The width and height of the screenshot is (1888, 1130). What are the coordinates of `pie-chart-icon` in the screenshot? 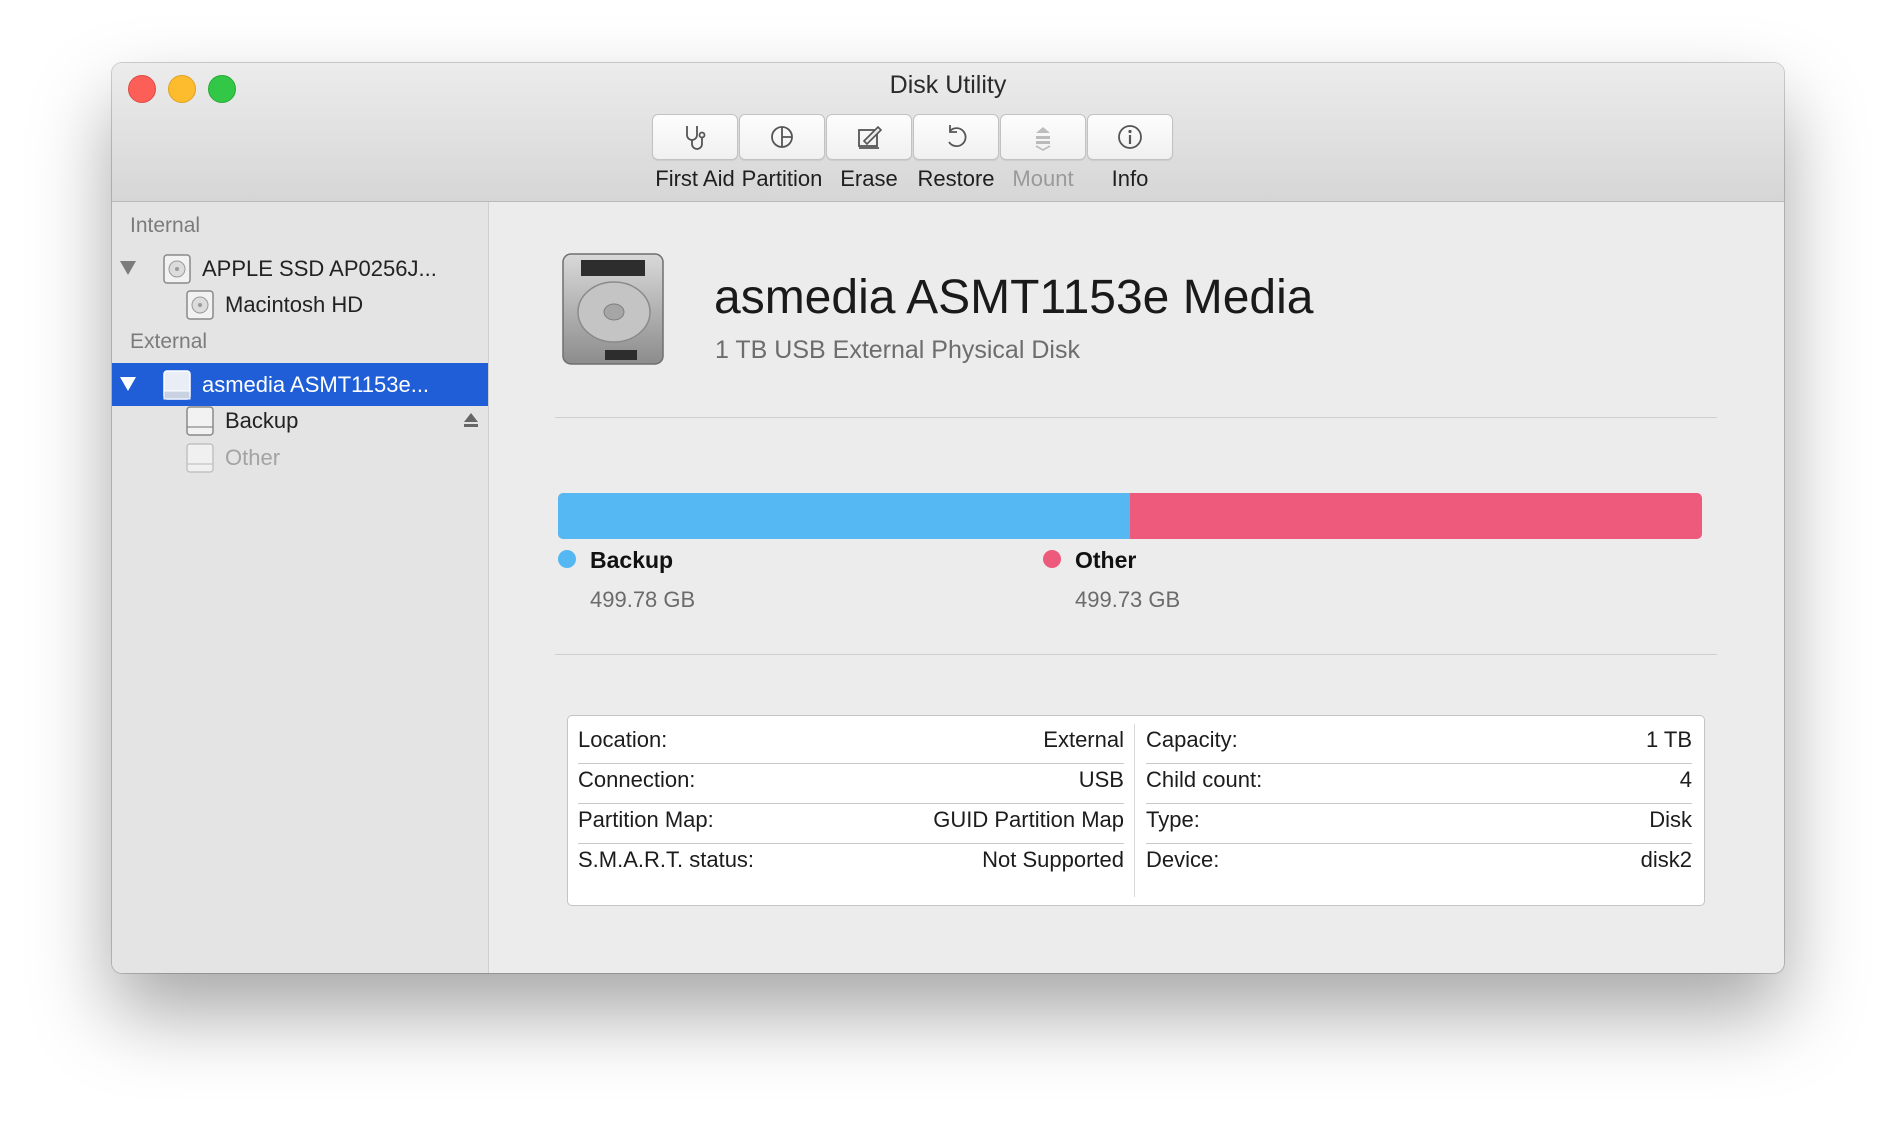 It's located at (782, 137).